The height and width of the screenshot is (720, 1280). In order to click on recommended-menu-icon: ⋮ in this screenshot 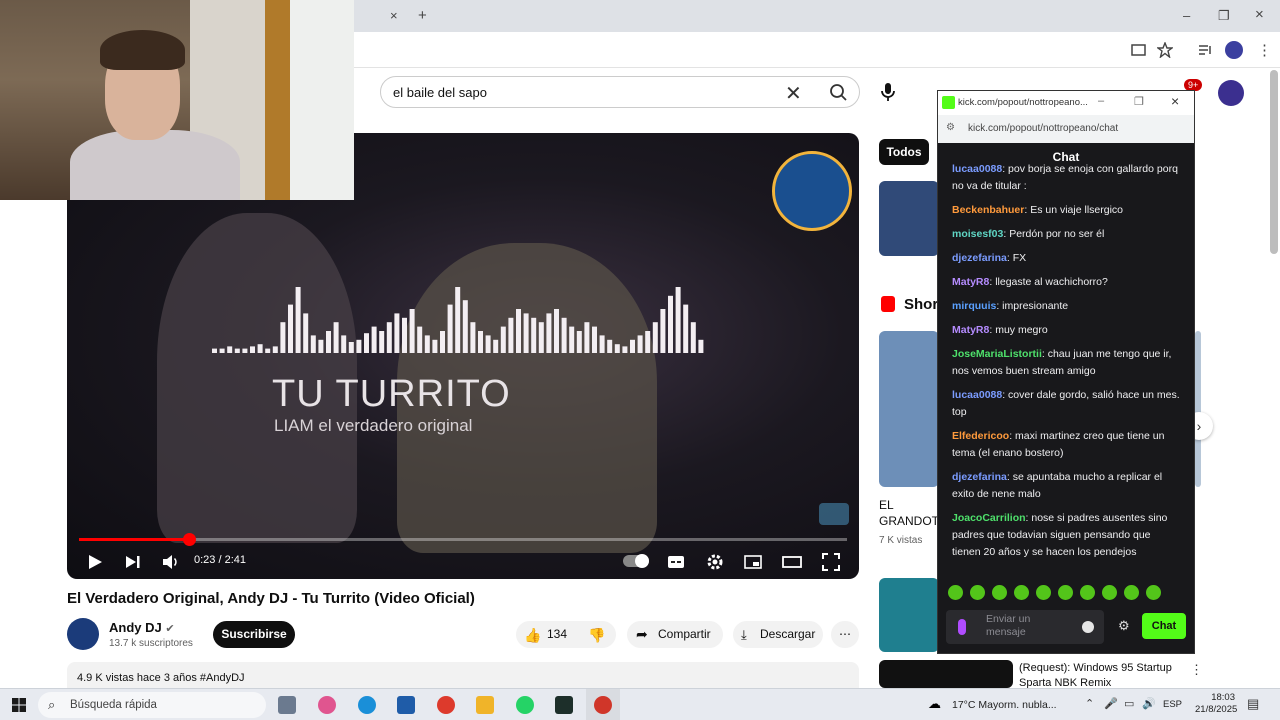, I will do `click(1196, 670)`.